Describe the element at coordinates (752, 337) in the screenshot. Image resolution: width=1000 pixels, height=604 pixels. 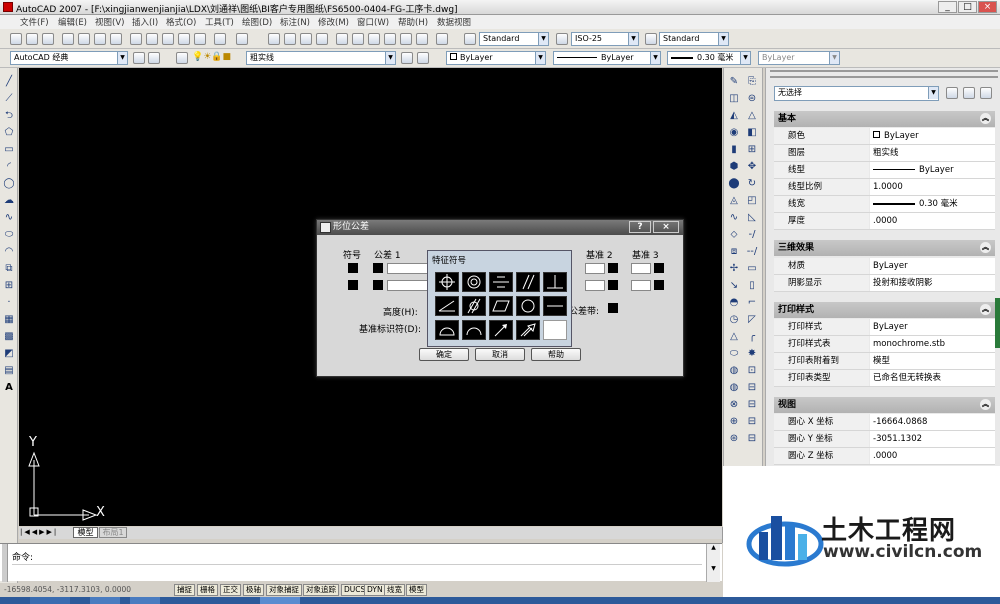
I see `fillet-tool-icon: ╭` at that location.